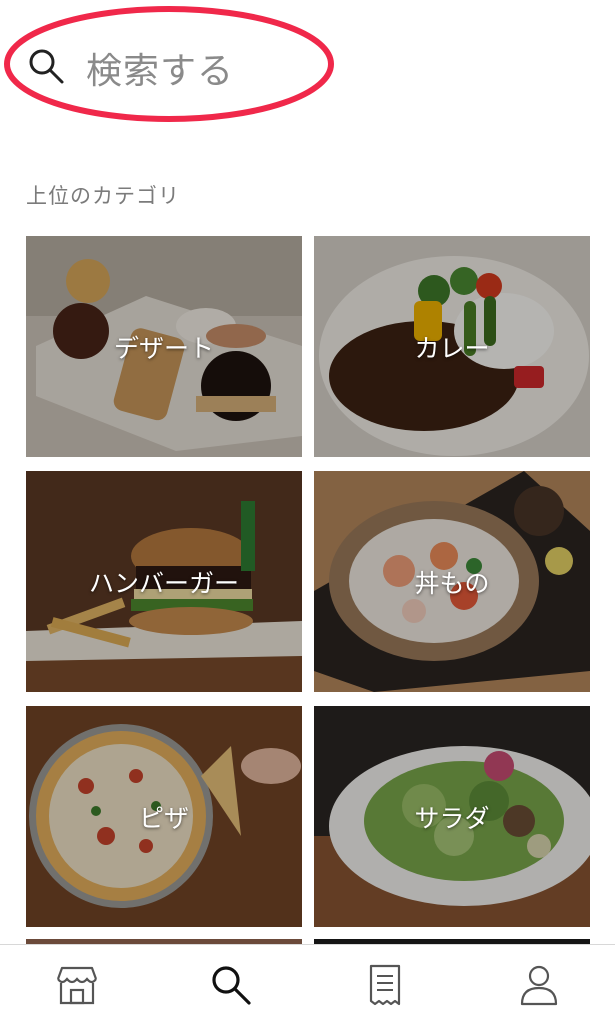 The height and width of the screenshot is (1025, 615). I want to click on category-label: カレー, so click(452, 348).